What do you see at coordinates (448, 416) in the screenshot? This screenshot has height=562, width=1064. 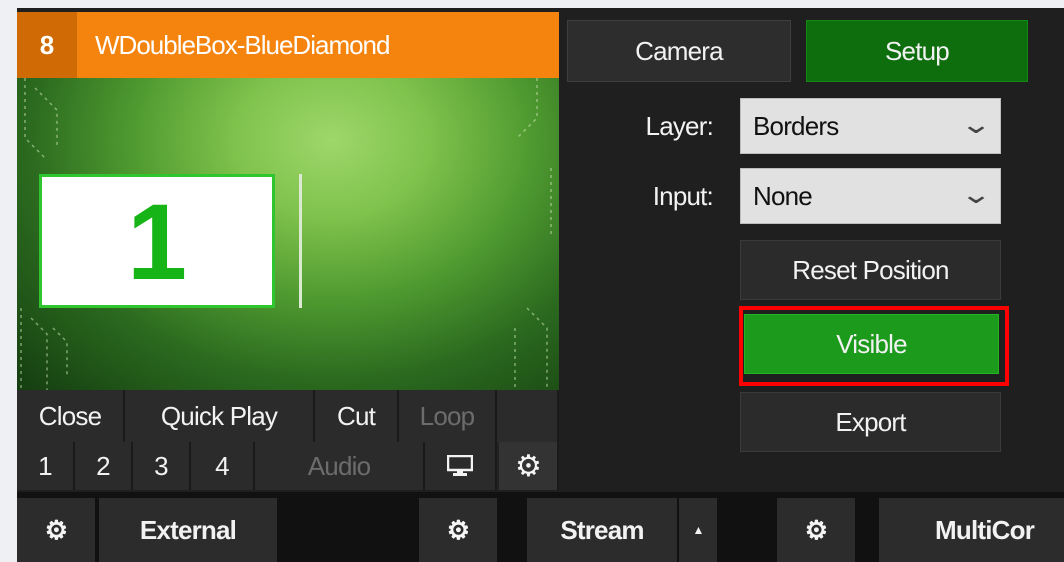 I see `loop-button: Loop` at bounding box center [448, 416].